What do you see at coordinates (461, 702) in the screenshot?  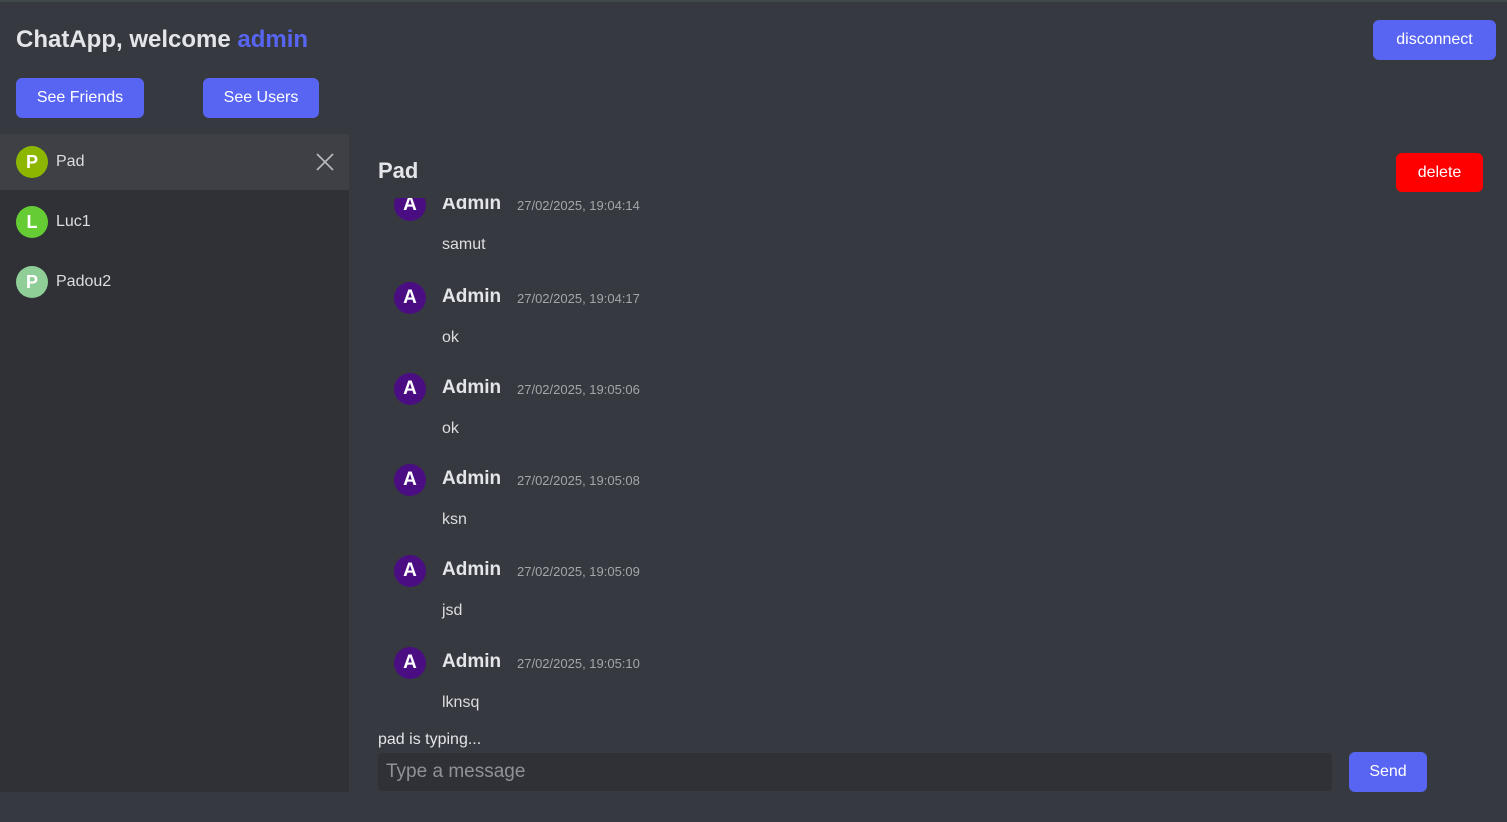 I see `message-text: lknsq` at bounding box center [461, 702].